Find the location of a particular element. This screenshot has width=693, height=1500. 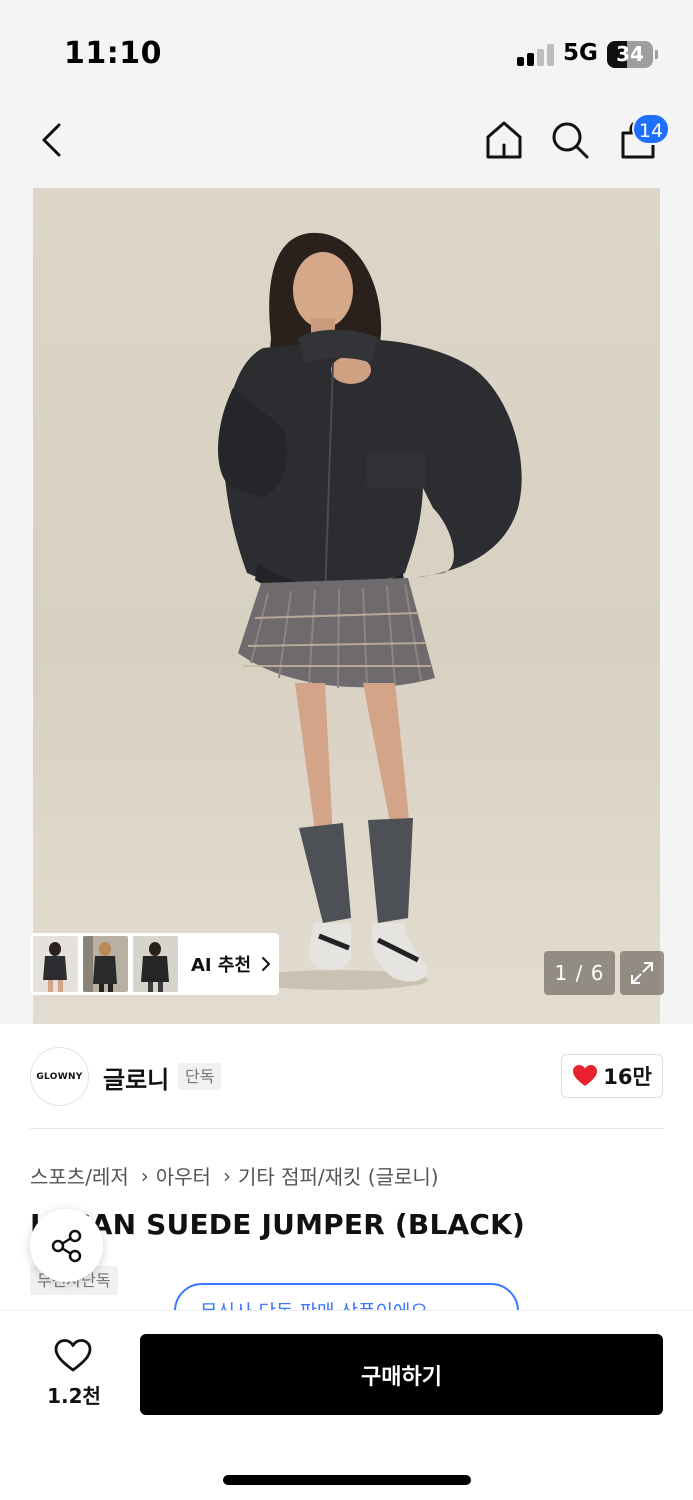

breadcrumb: 스포츠/레저 › 아우터 › 기타 점퍼/재킷 (글로니) is located at coordinates (234, 1175).